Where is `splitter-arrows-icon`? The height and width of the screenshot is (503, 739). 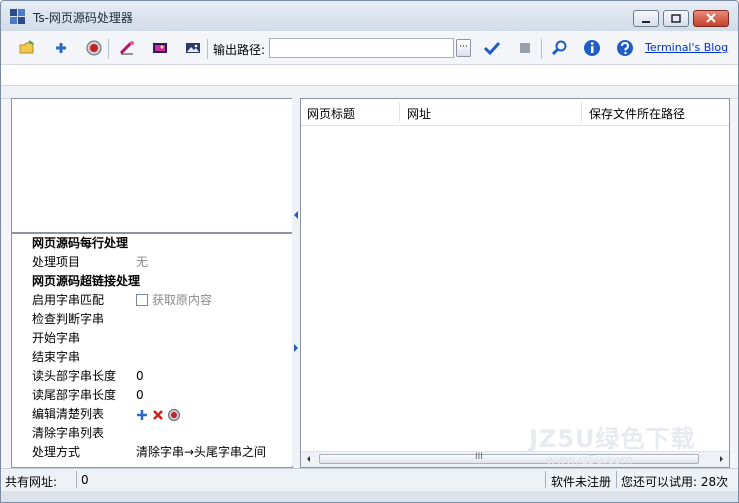 splitter-arrows-icon is located at coordinates (296, 281).